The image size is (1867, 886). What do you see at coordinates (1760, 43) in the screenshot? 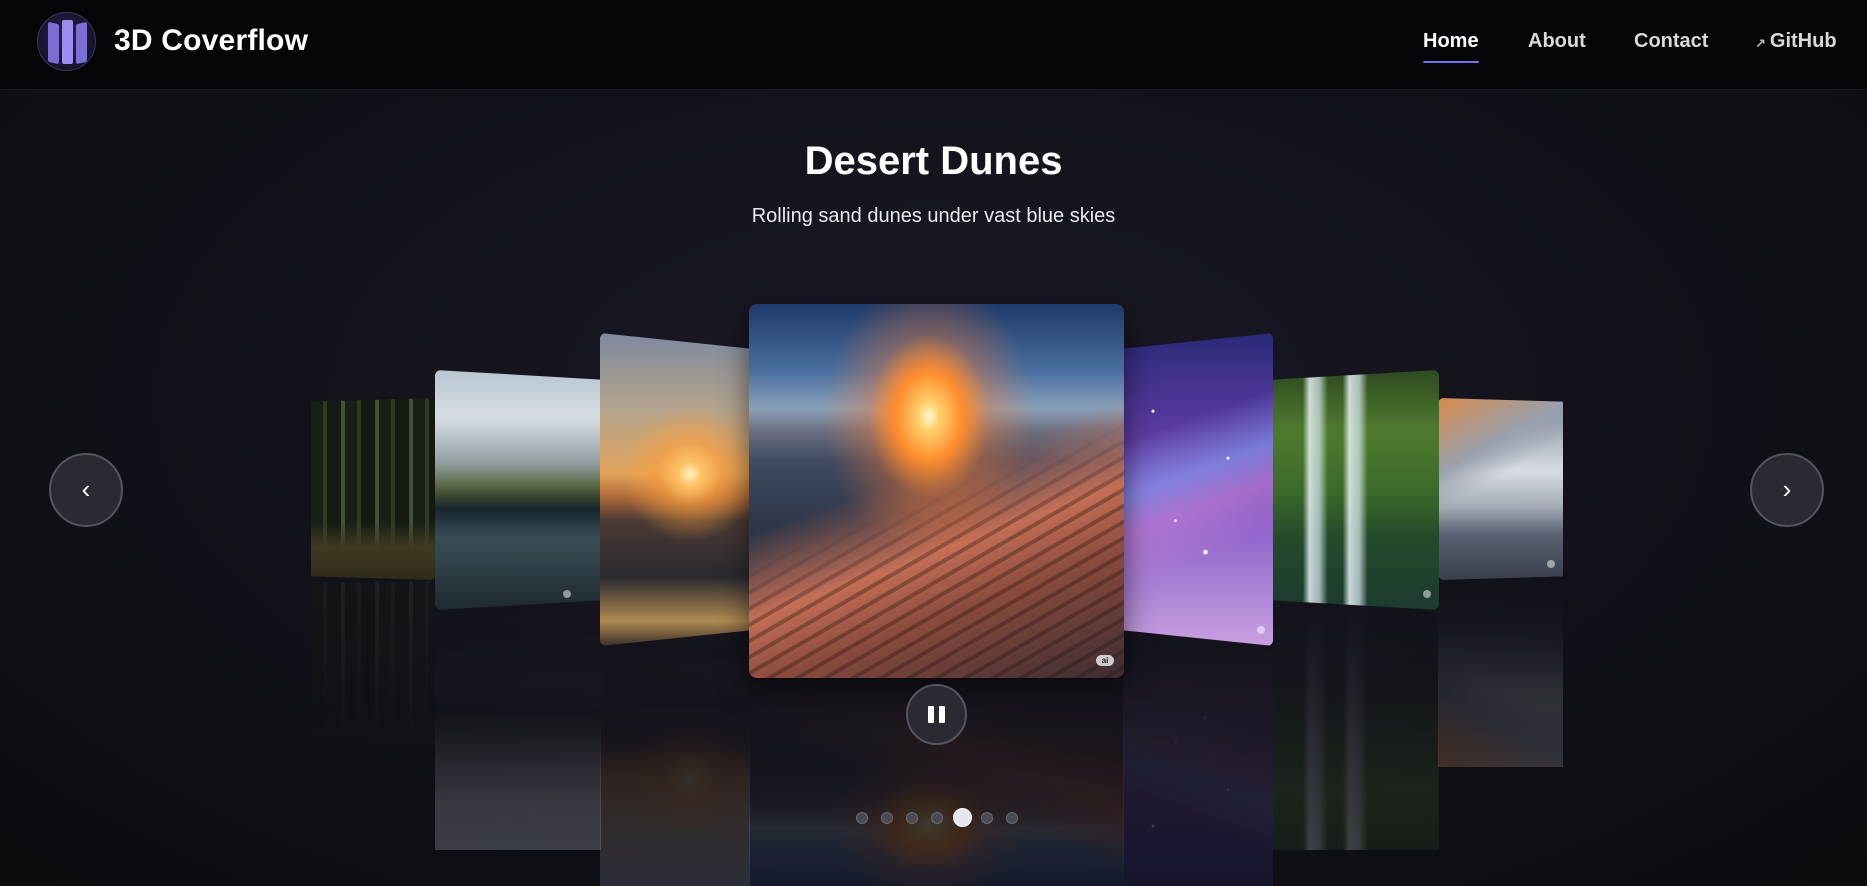
I see `external-link-icon: ↗` at bounding box center [1760, 43].